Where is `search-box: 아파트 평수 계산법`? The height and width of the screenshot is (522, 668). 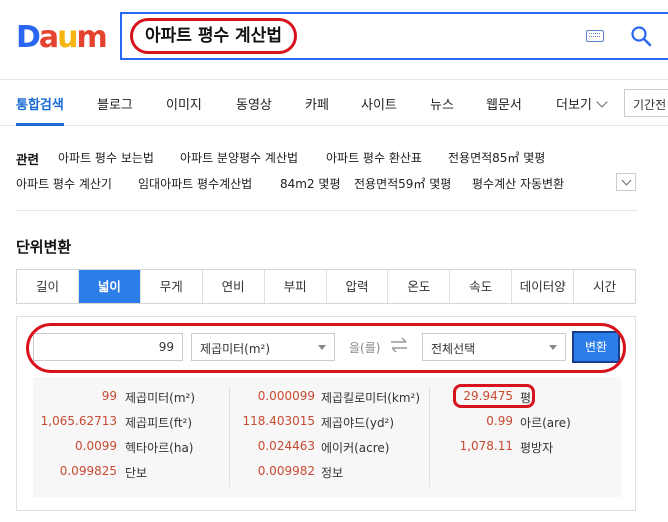 search-box: 아파트 평수 계산법 is located at coordinates (394, 36).